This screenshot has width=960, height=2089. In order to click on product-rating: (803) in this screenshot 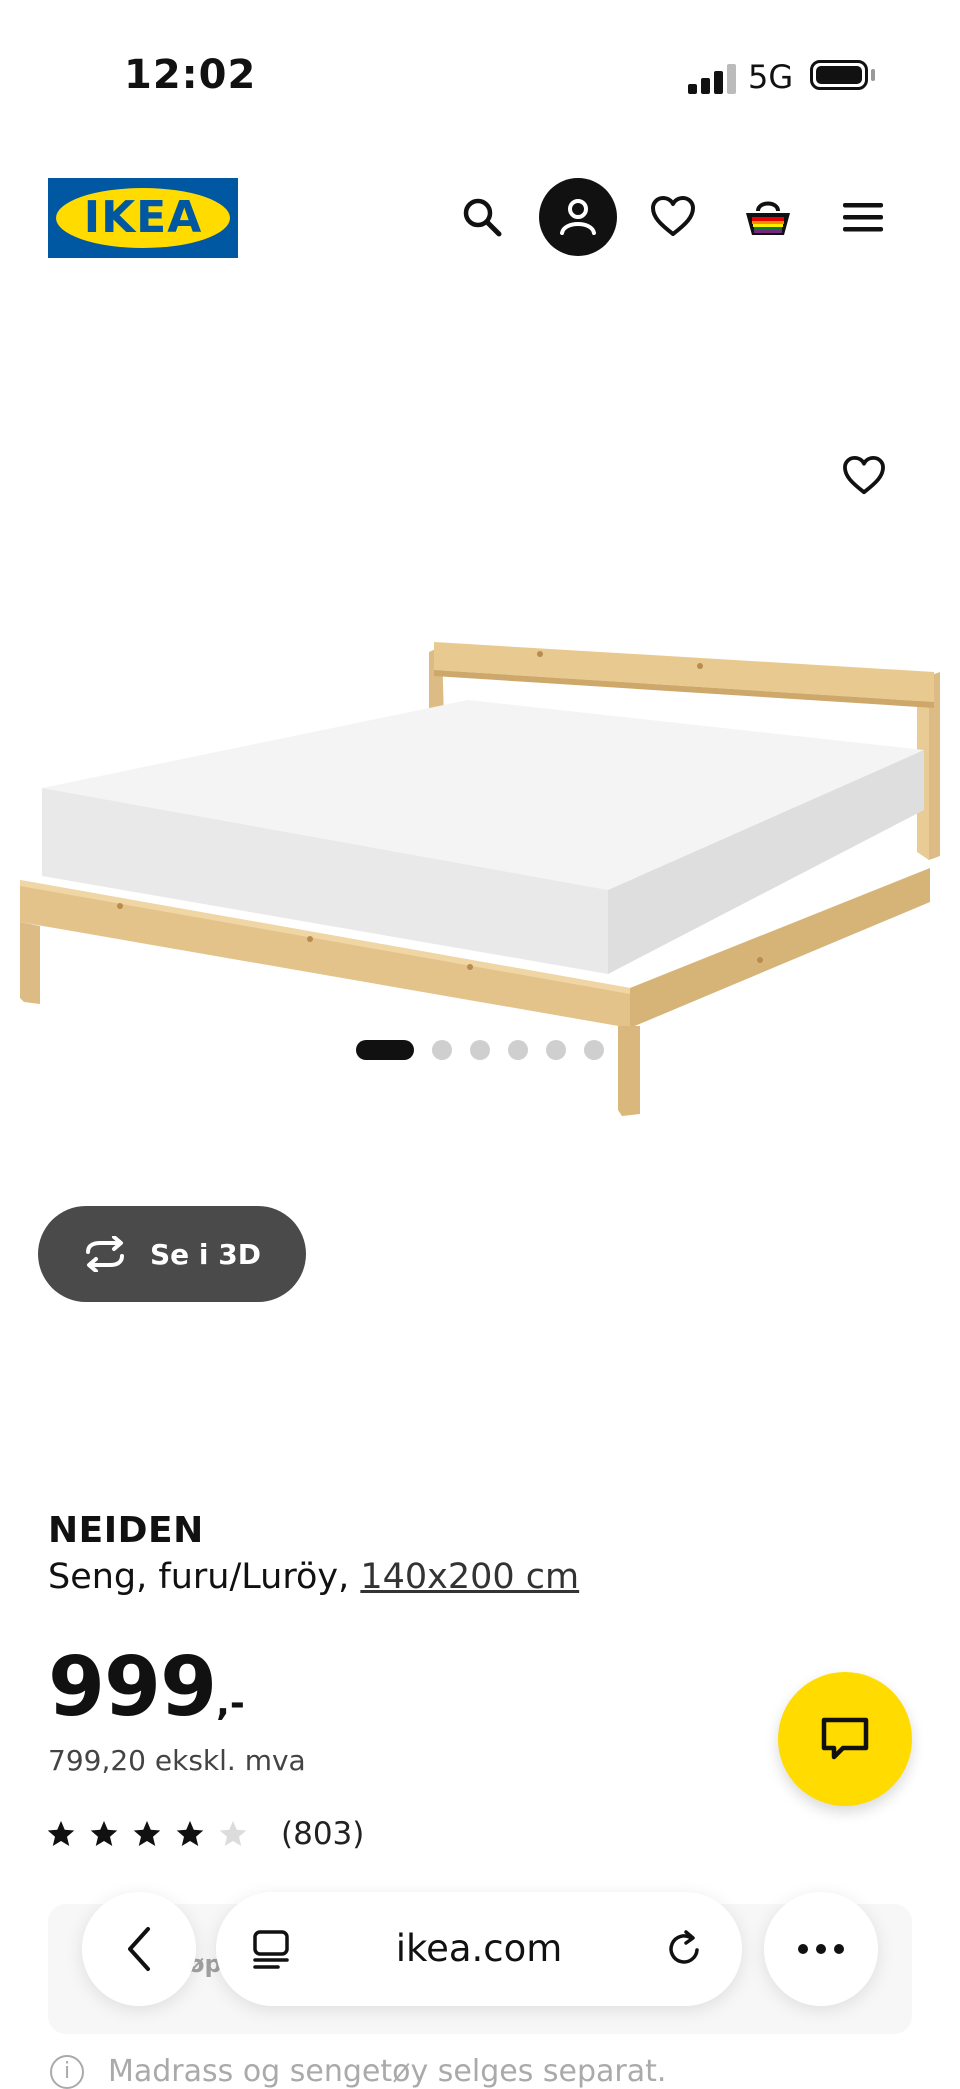, I will do `click(205, 1834)`.